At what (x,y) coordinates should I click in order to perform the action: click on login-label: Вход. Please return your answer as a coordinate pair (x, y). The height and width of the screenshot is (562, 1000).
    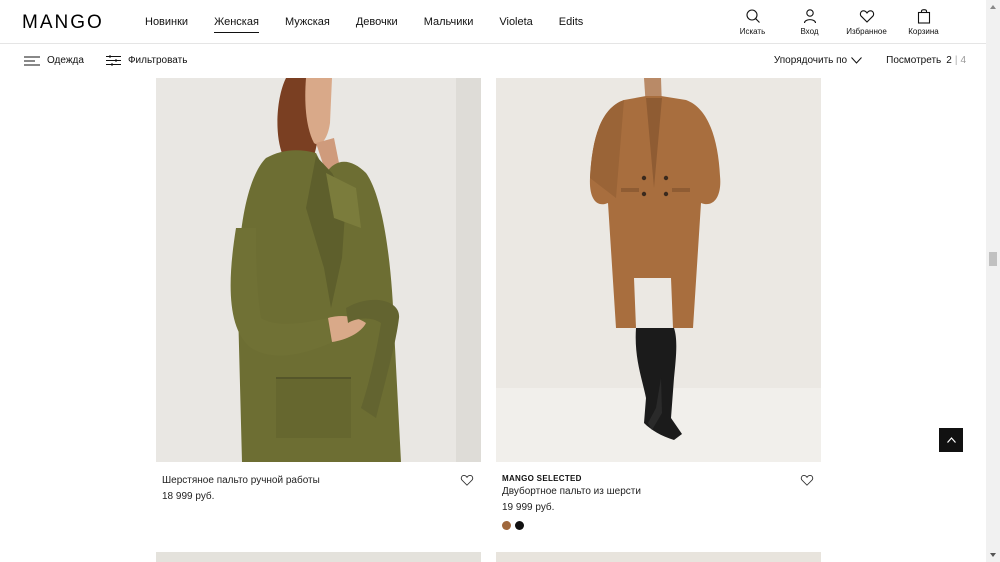
    Looking at the image, I should click on (809, 31).